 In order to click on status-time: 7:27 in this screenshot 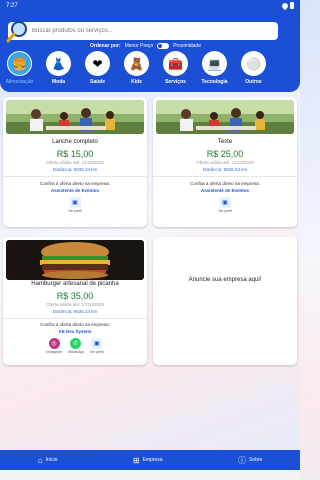, I will do `click(12, 6)`.